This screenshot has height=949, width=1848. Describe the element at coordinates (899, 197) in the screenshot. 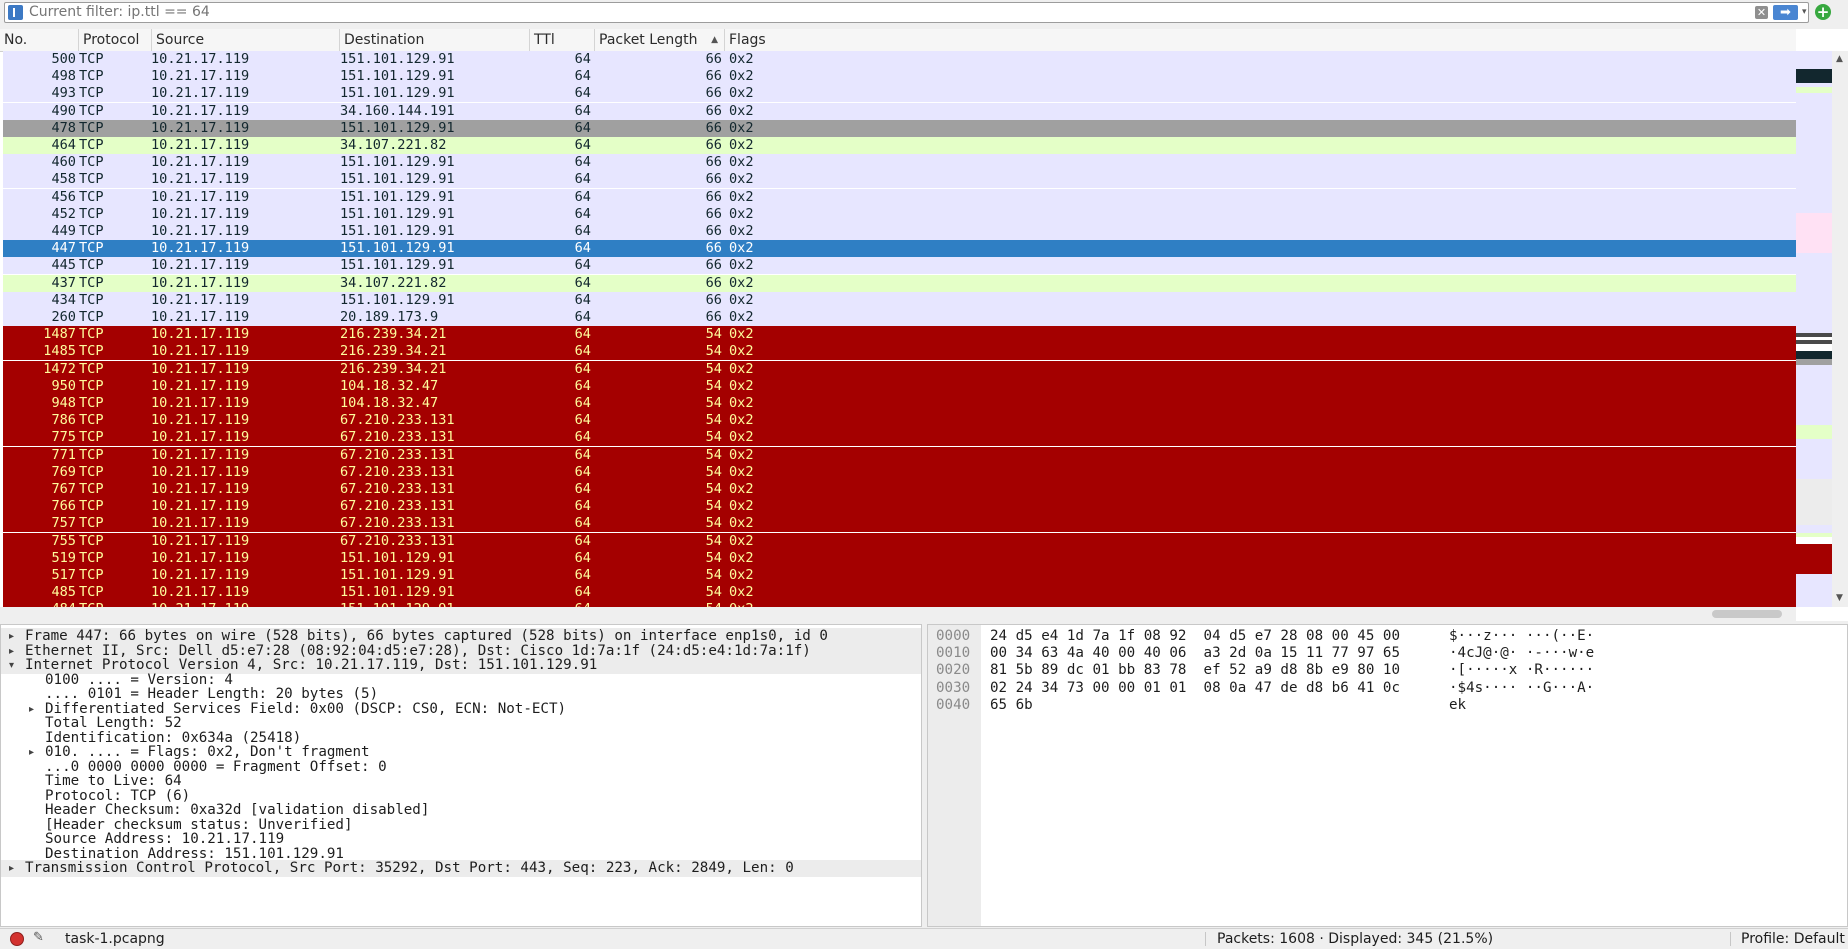

I see `packet-row: 456 TCP 10.21.17.119 151.101.129.91 64 66 0x2` at that location.